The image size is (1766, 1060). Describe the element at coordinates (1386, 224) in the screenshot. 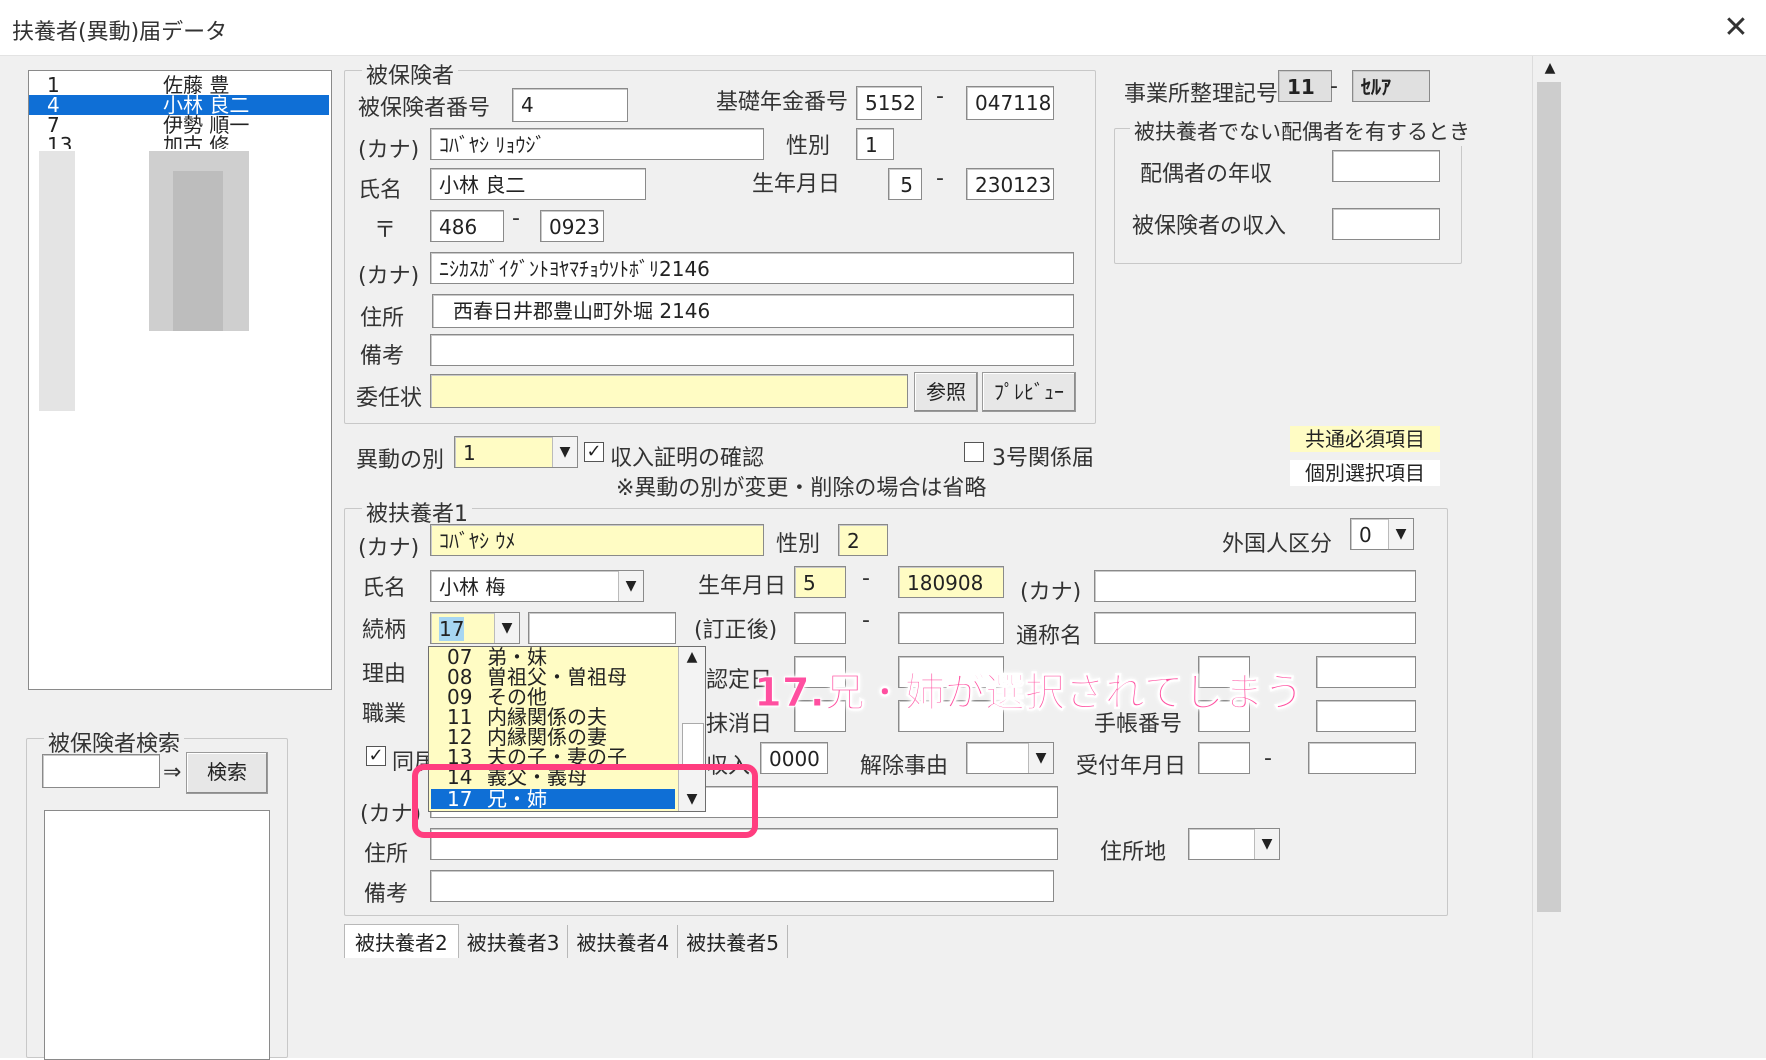

I see `insured-income-field` at that location.